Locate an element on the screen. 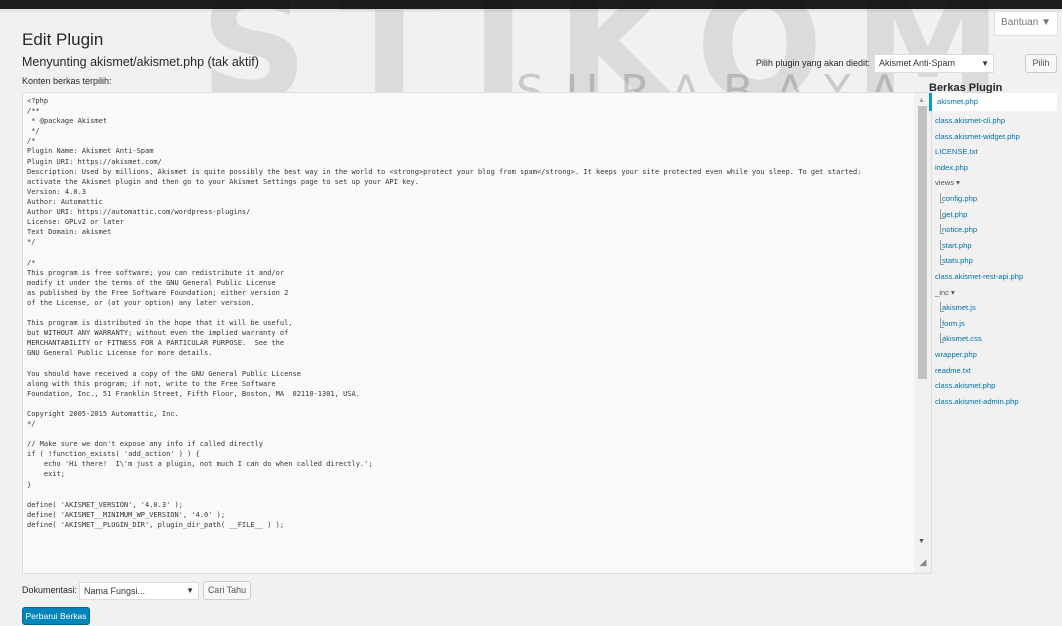 The image size is (1062, 626). top-border is located at coordinates (531, 4).